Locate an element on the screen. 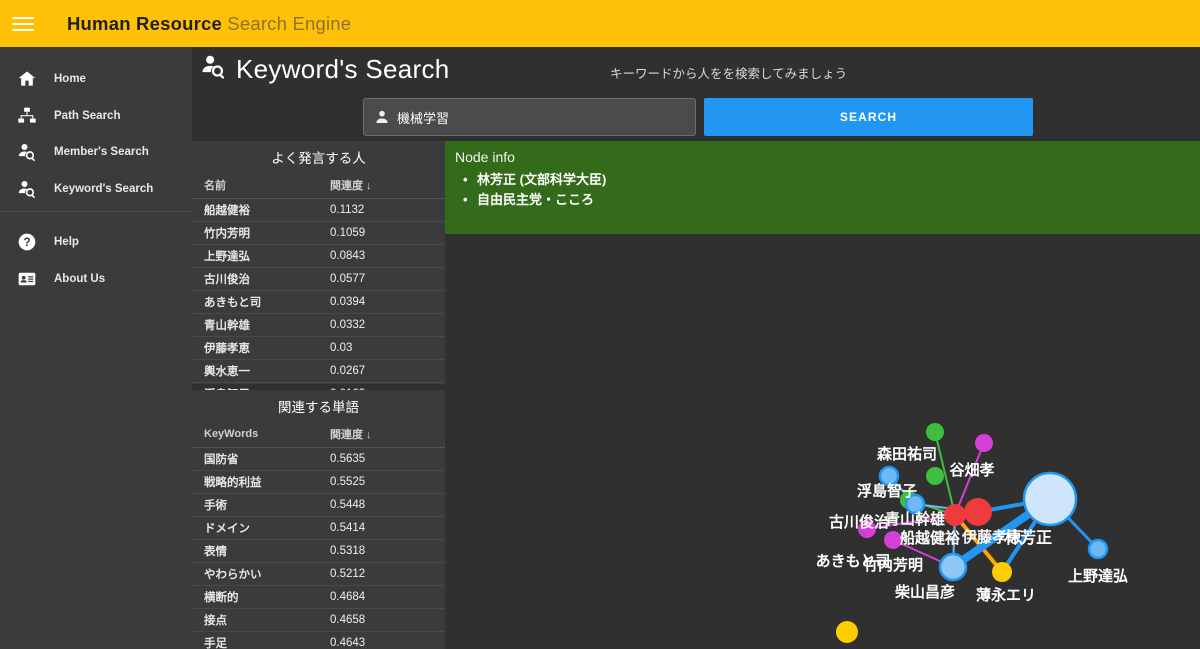  keyword-score: 0.5635 is located at coordinates (387, 459).